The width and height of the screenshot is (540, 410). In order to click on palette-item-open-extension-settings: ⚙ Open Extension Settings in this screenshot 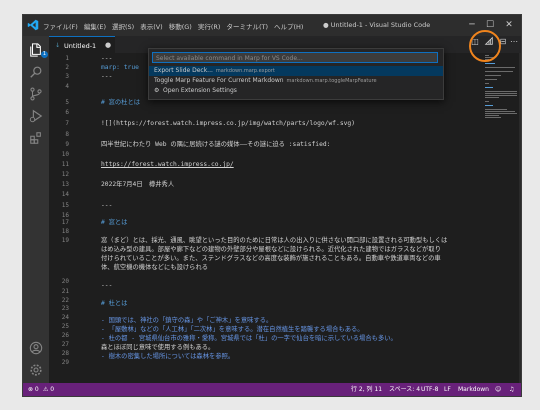, I will do `click(296, 91)`.